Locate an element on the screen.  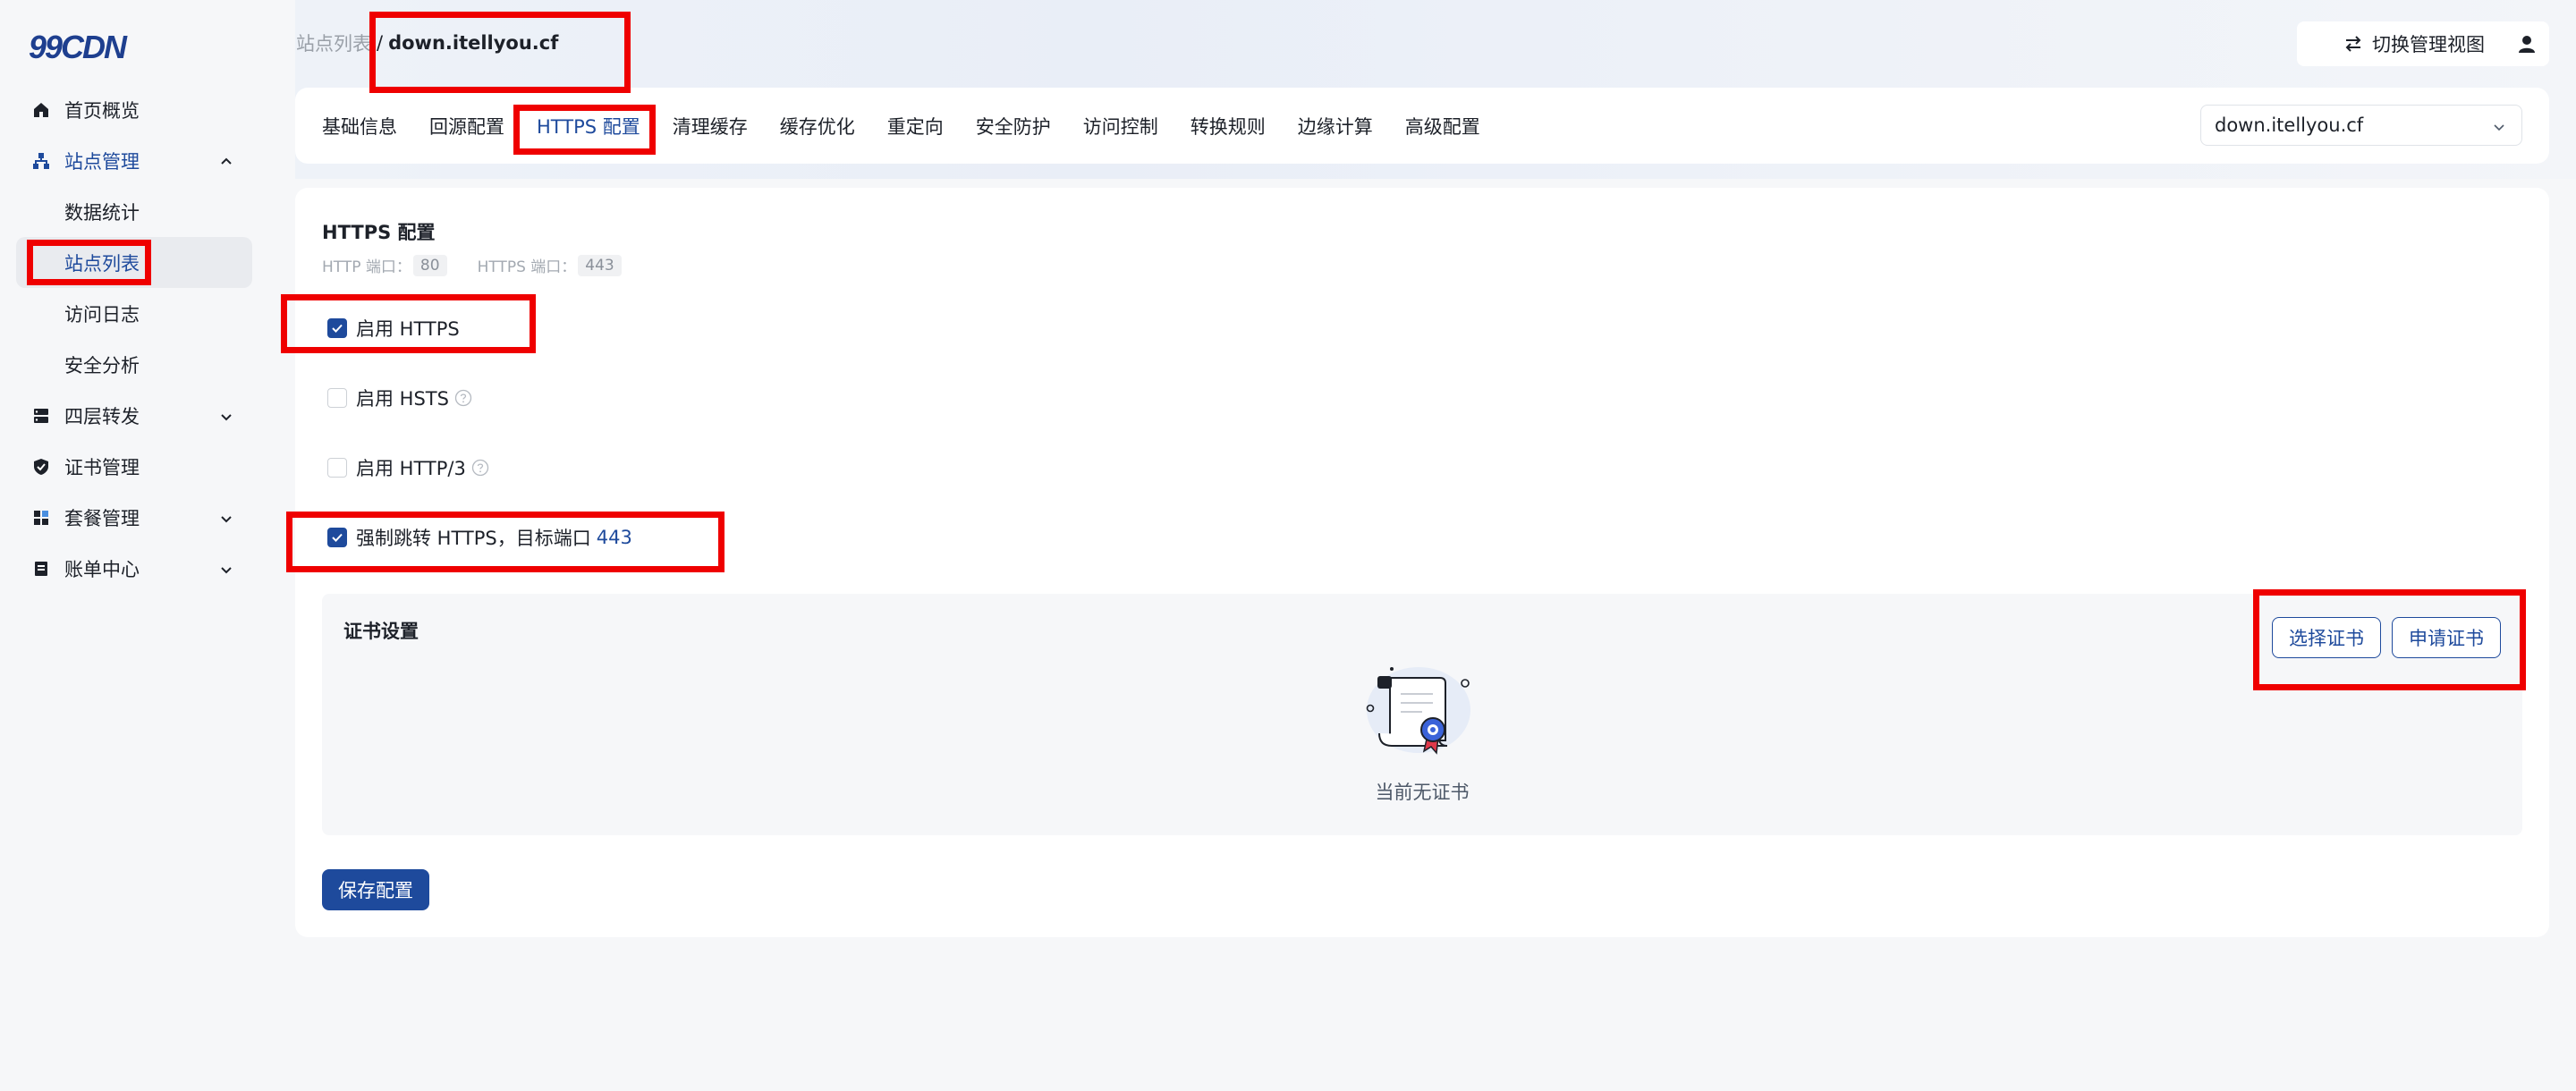
sidebar-item-cert-management: 证书管理 is located at coordinates (134, 466).